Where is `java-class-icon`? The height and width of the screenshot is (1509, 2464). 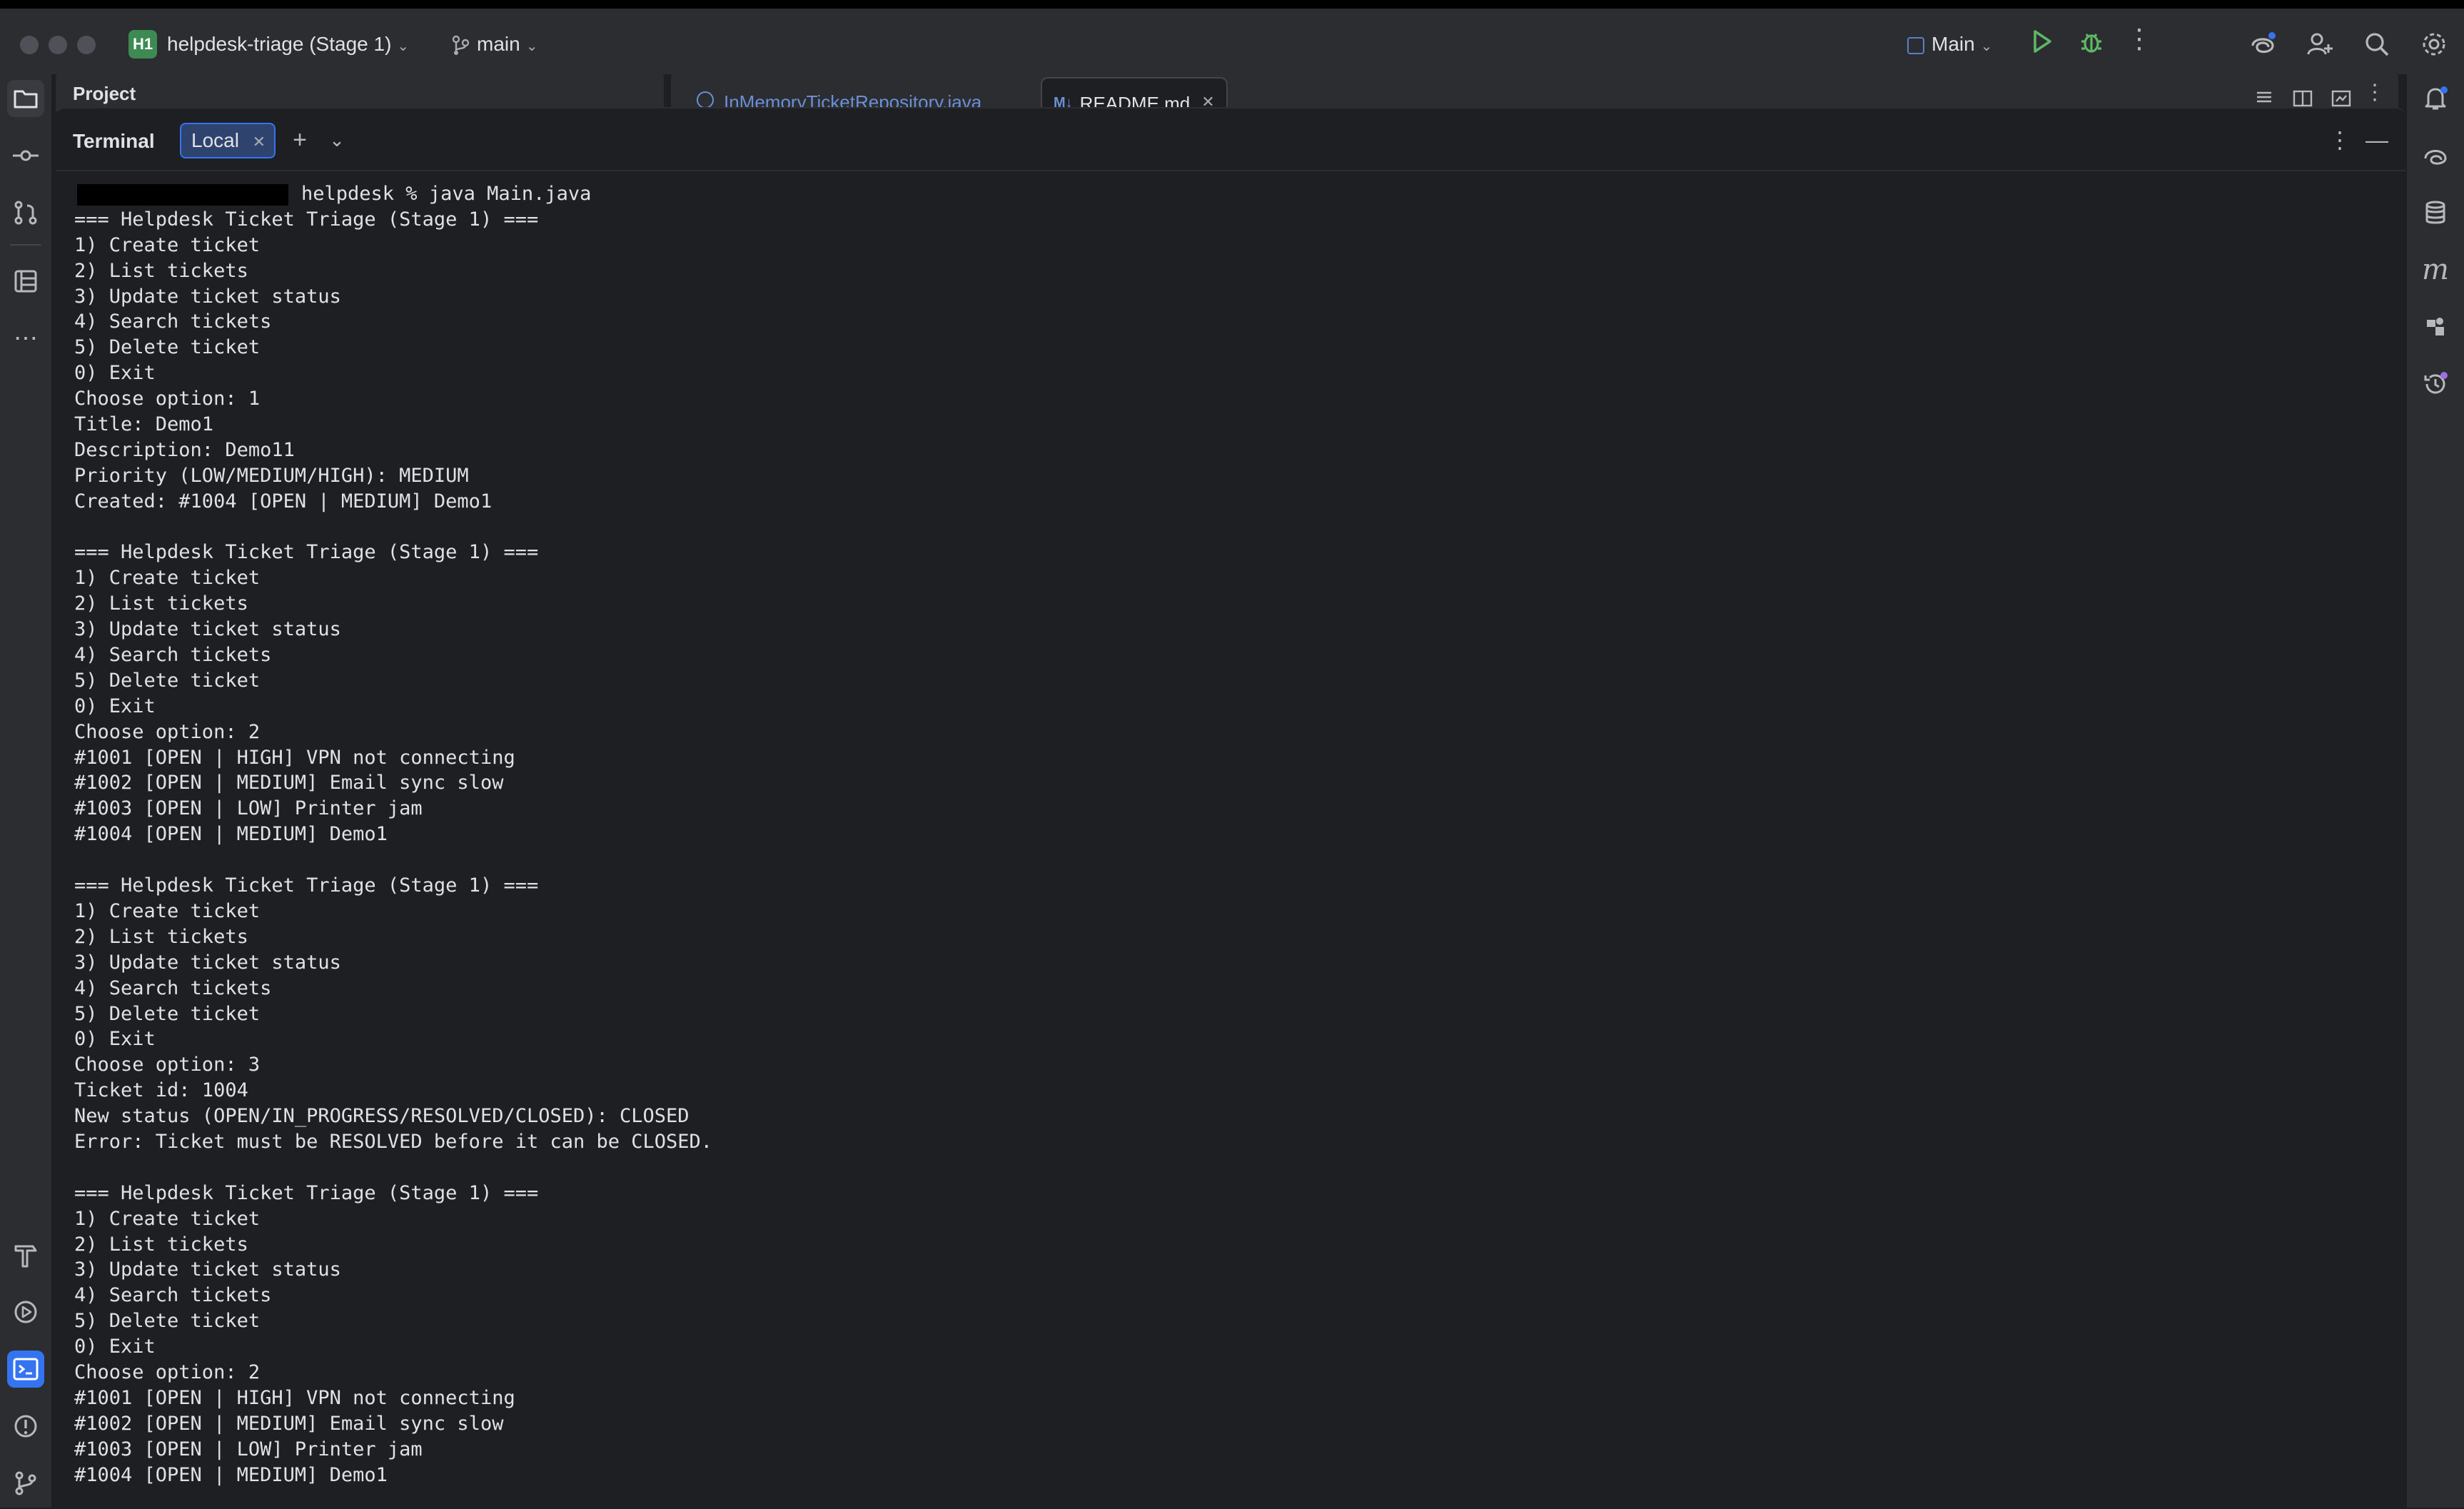 java-class-icon is located at coordinates (705, 99).